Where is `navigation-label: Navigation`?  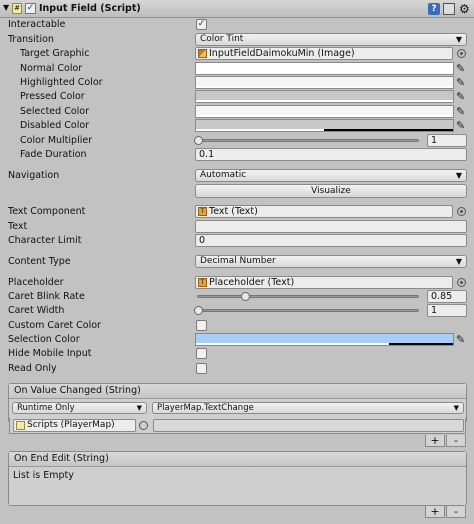
navigation-label: Navigation is located at coordinates (34, 175).